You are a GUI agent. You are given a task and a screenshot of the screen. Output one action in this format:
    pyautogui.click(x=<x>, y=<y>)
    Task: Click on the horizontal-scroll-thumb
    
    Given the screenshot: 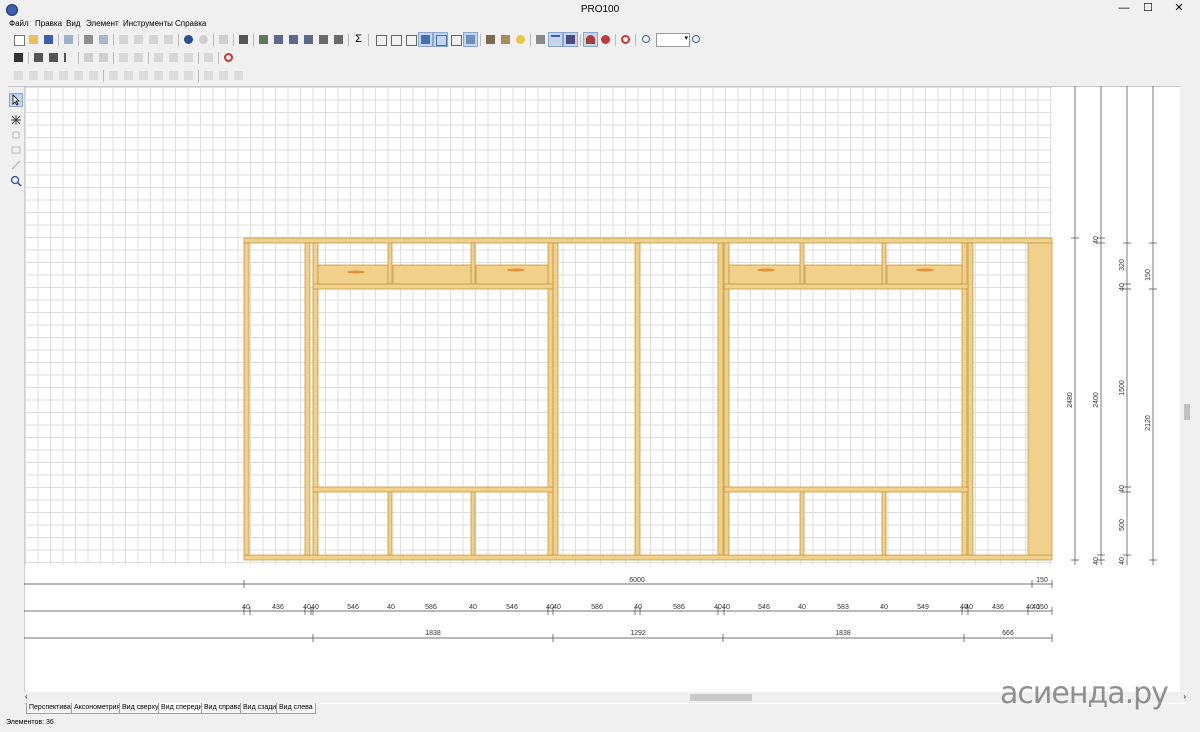 What is the action you would take?
    pyautogui.click(x=721, y=697)
    